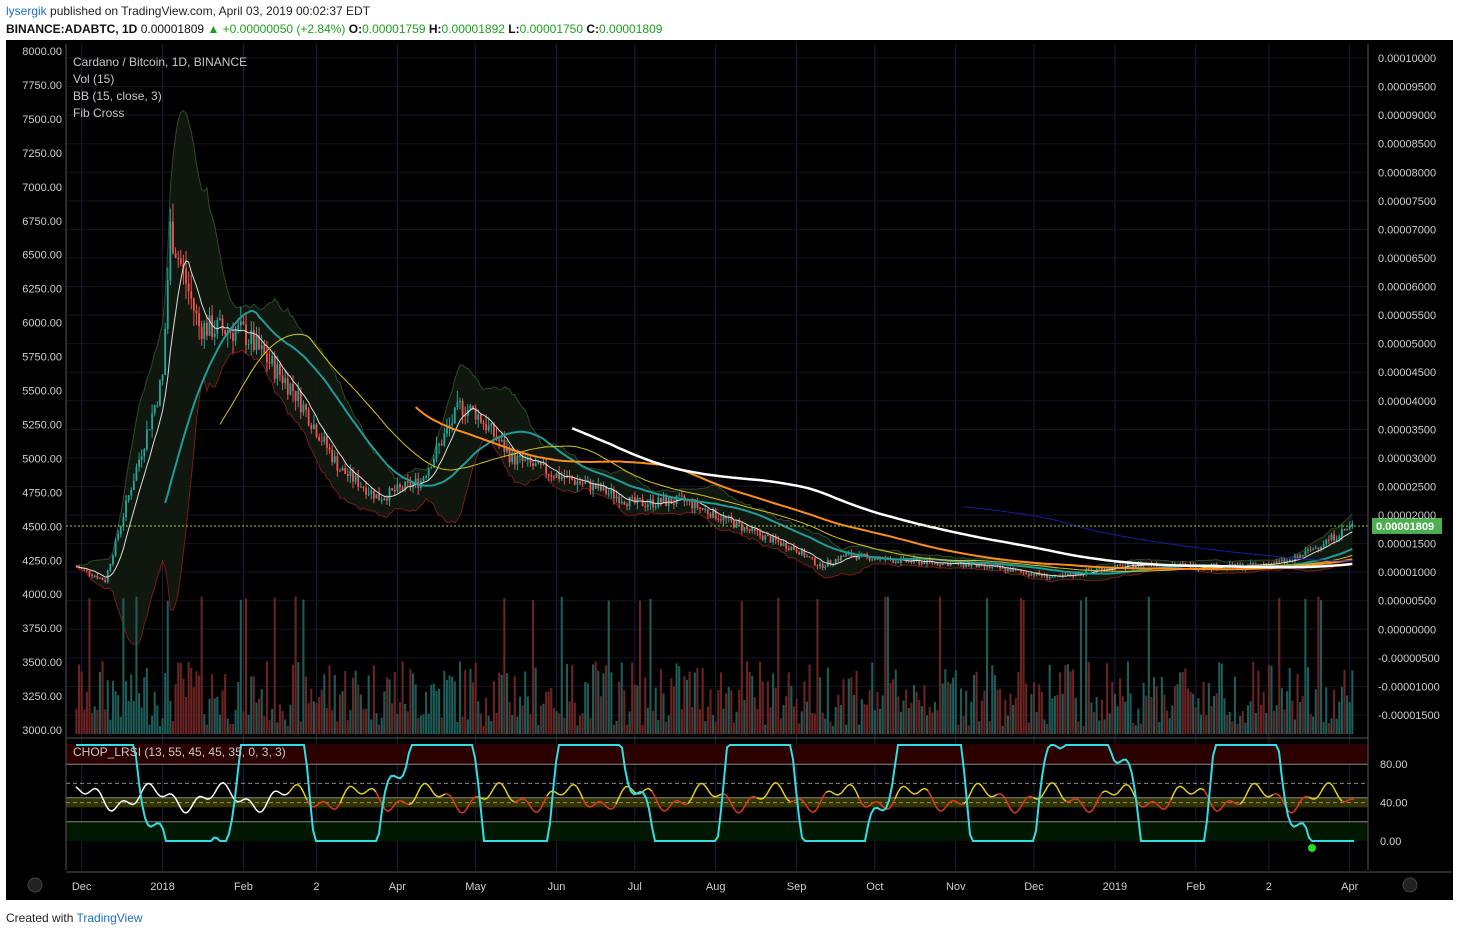 This screenshot has height=936, width=1459. I want to click on left-axis-tick: 3000.00, so click(42, 731).